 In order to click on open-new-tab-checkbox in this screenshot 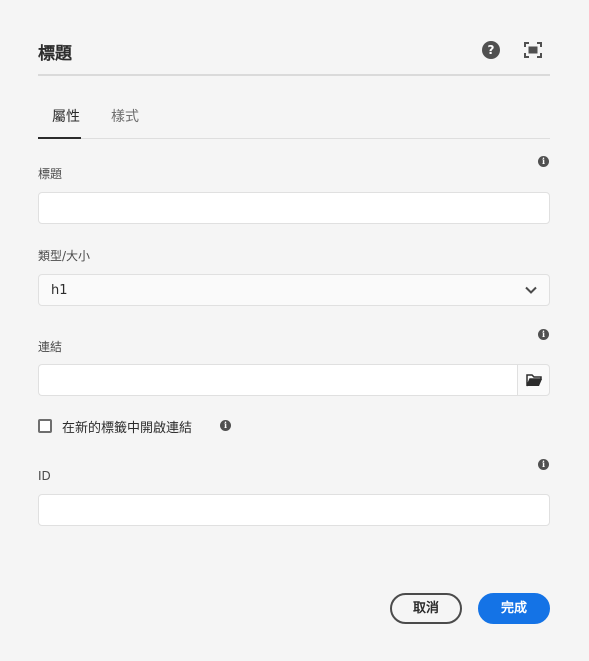, I will do `click(45, 426)`.